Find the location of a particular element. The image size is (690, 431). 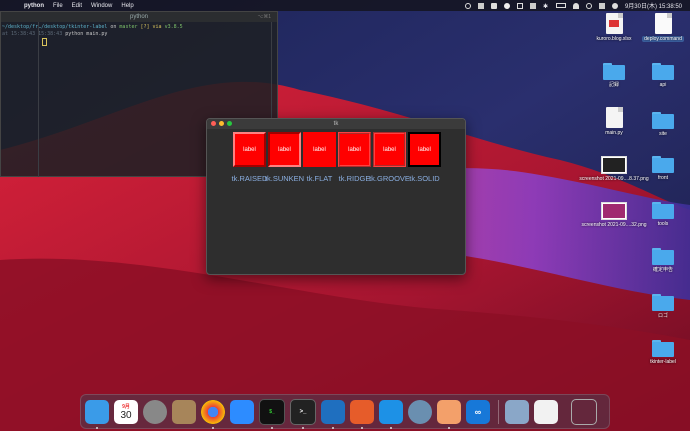

tk-titlebar: tk is located at coordinates (336, 124).